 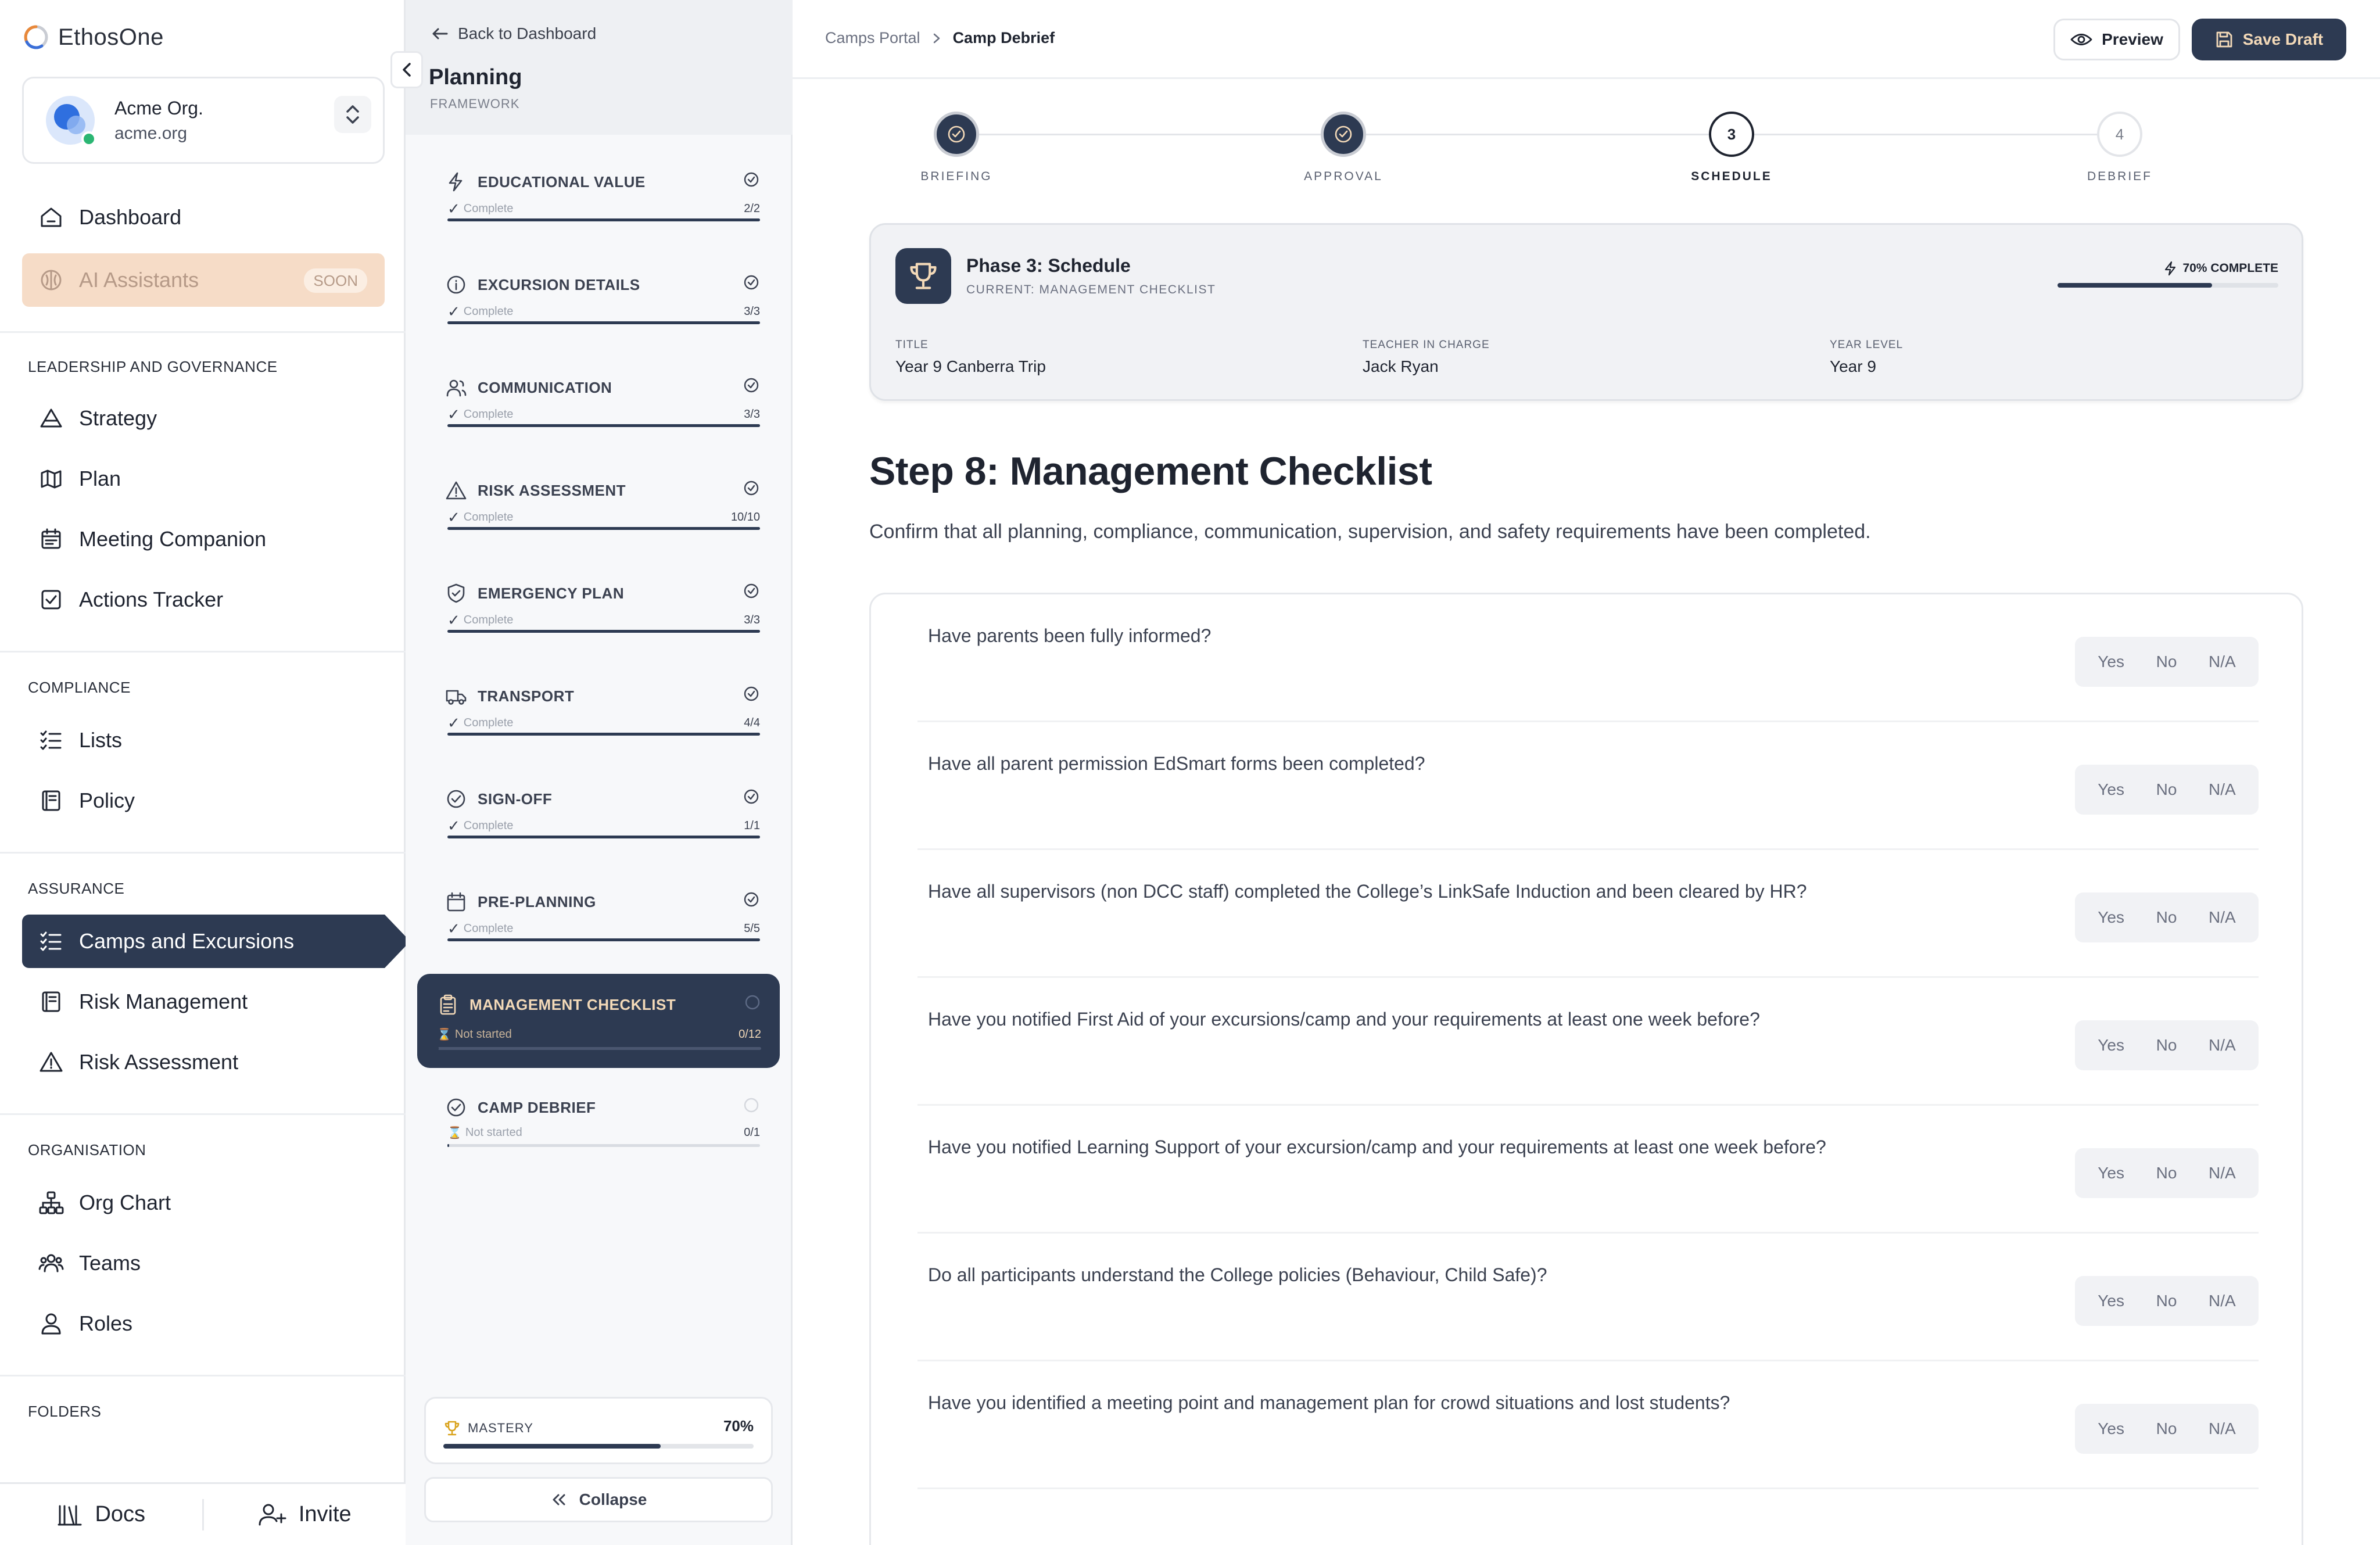 What do you see at coordinates (203, 1323) in the screenshot?
I see `nav-roles: Roles` at bounding box center [203, 1323].